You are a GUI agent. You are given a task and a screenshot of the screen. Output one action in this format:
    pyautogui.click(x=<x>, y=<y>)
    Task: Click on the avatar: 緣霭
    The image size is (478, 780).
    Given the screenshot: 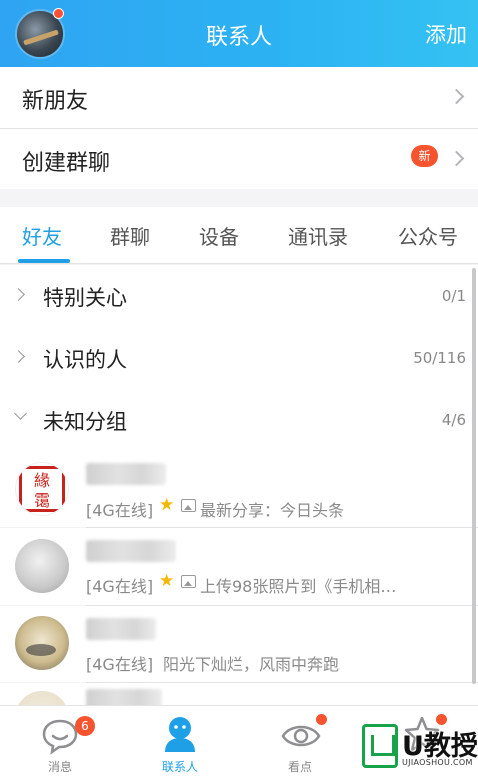 What is the action you would take?
    pyautogui.click(x=42, y=489)
    